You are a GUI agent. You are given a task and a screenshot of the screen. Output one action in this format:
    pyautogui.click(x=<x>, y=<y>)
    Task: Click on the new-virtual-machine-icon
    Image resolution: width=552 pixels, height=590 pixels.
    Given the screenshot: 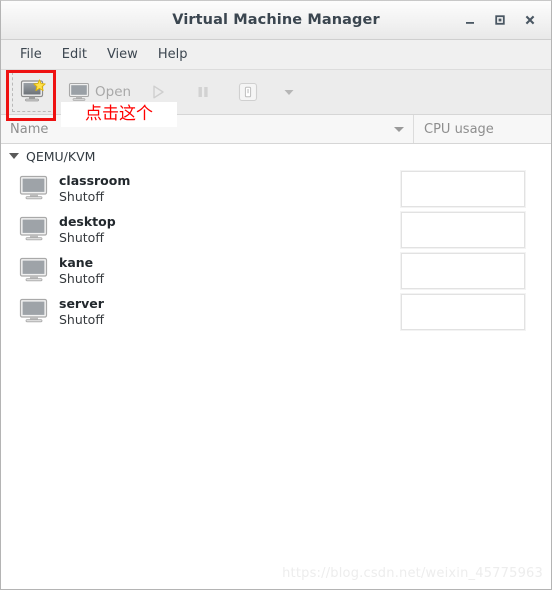 What is the action you would take?
    pyautogui.click(x=33, y=90)
    